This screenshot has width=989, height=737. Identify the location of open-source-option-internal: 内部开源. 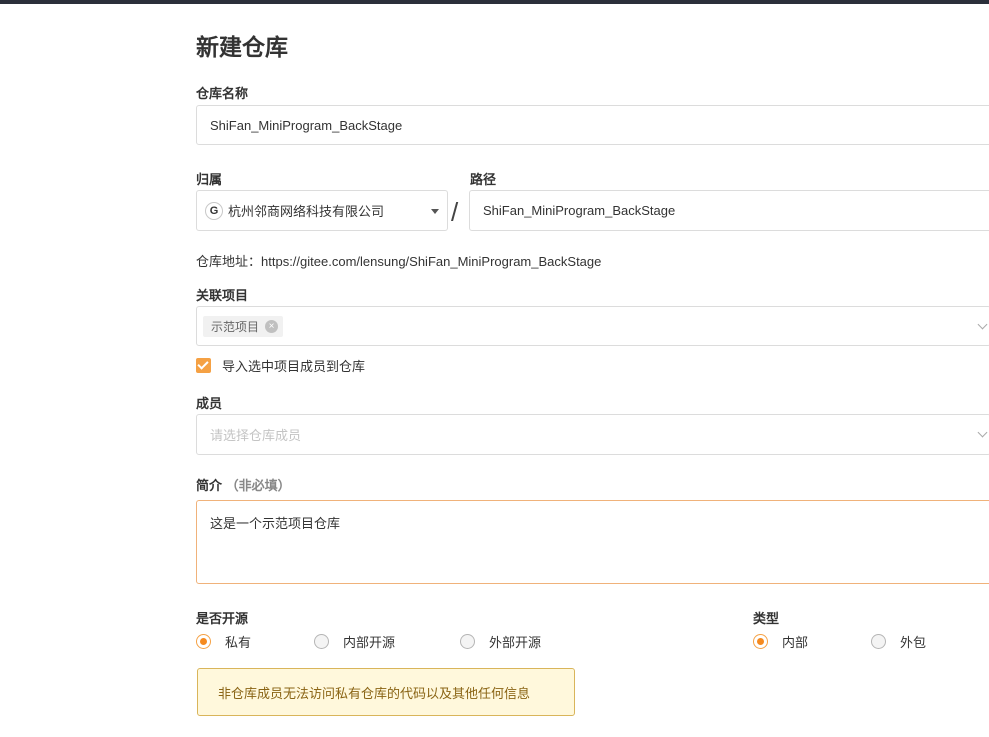
(354, 641).